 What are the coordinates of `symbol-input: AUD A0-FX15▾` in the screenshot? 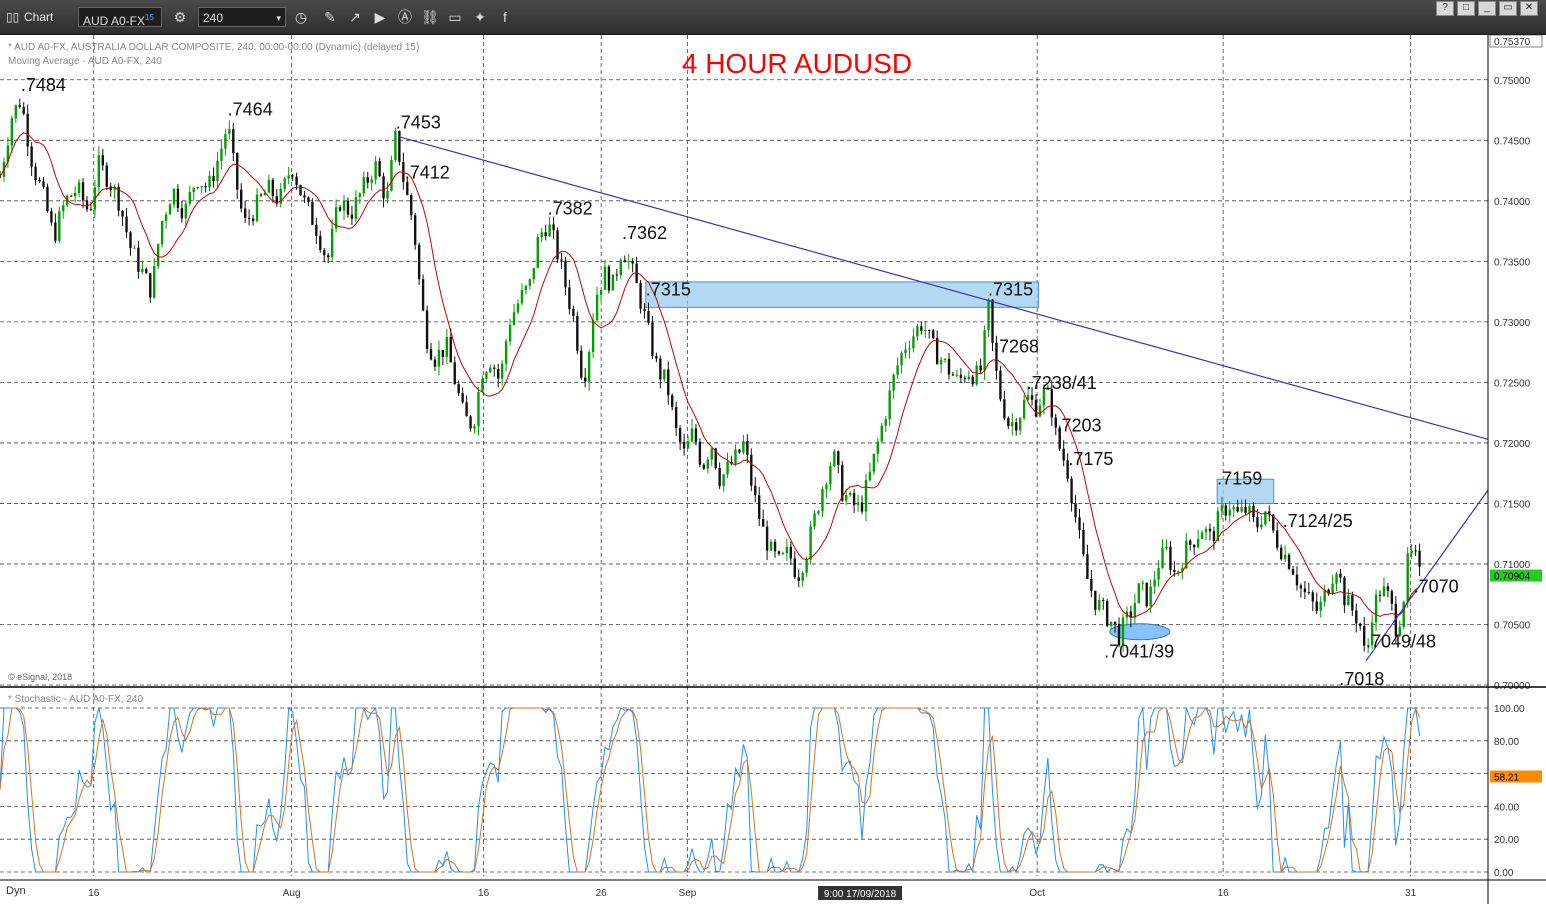 It's located at (120, 26).